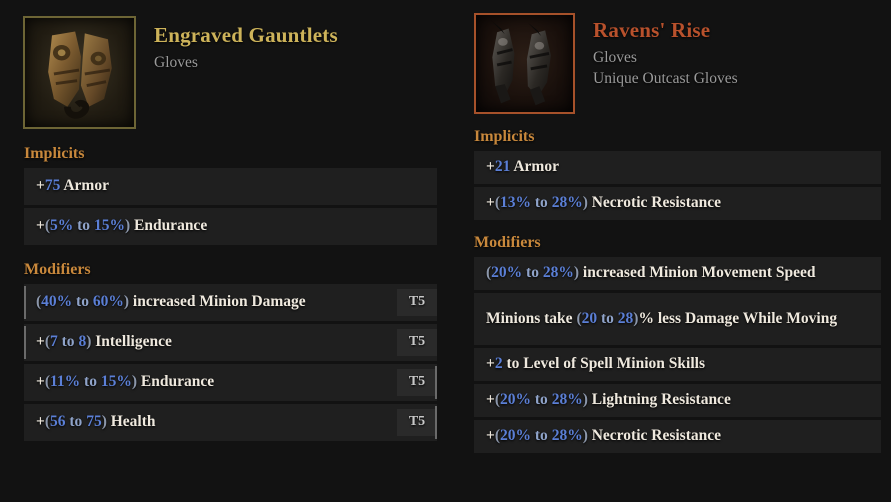  I want to click on stat-row: (40% to 60%) increased Minion Damage T5, so click(230, 302).